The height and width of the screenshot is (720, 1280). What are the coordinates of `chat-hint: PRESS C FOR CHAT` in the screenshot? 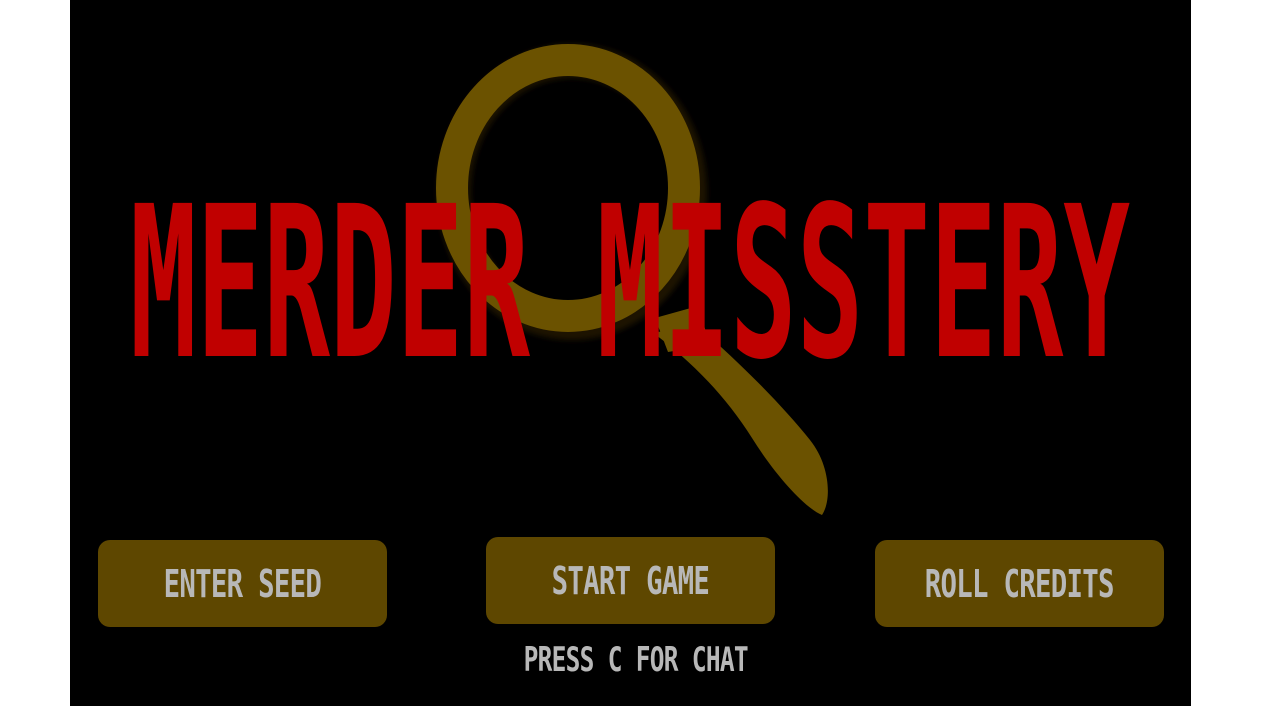 It's located at (630, 660).